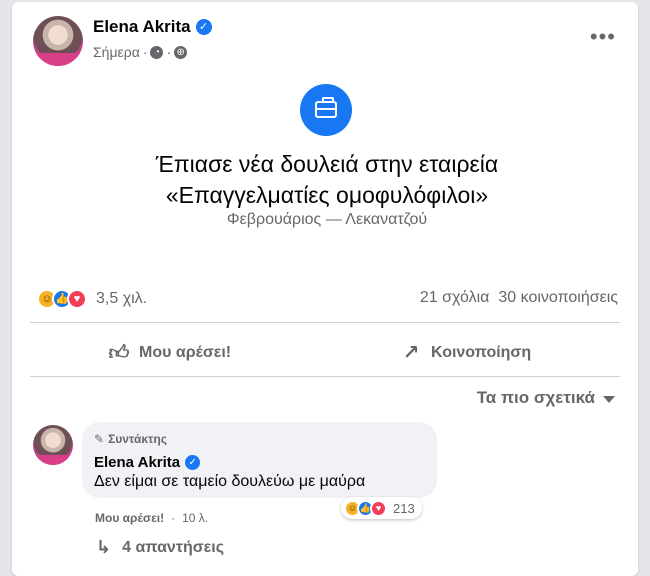 This screenshot has height=576, width=650. I want to click on share-button: ↗ Κοινοποίηση, so click(466, 353).